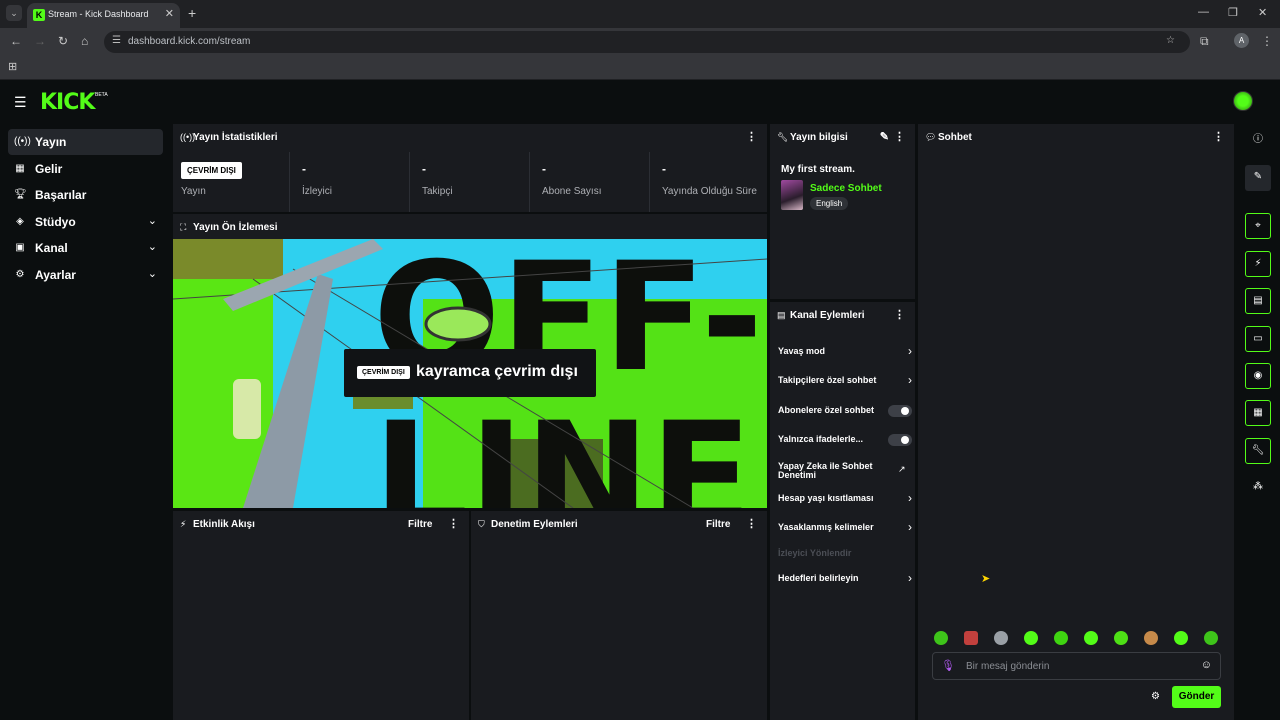 Image resolution: width=1280 pixels, height=720 pixels. Describe the element at coordinates (845, 556) in the screenshot. I see `action-host-viewers: İzleyici Yönlendir` at that location.